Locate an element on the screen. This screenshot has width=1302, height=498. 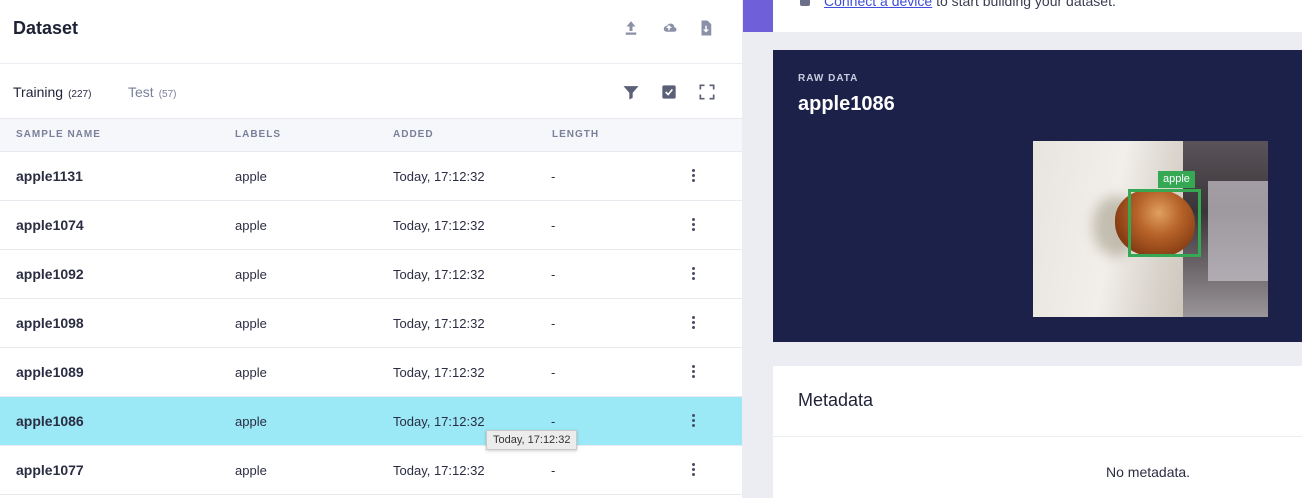
sample-name: apple1098 is located at coordinates (50, 323).